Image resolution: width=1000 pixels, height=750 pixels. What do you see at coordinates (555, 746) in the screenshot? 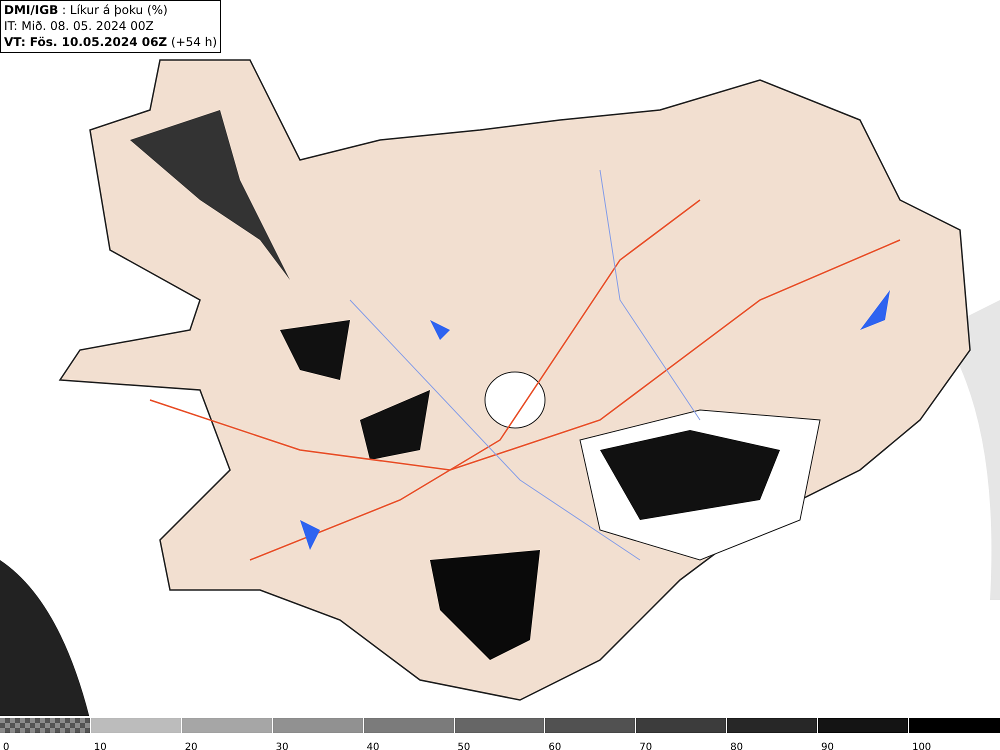
I see `legend-label: 60` at bounding box center [555, 746].